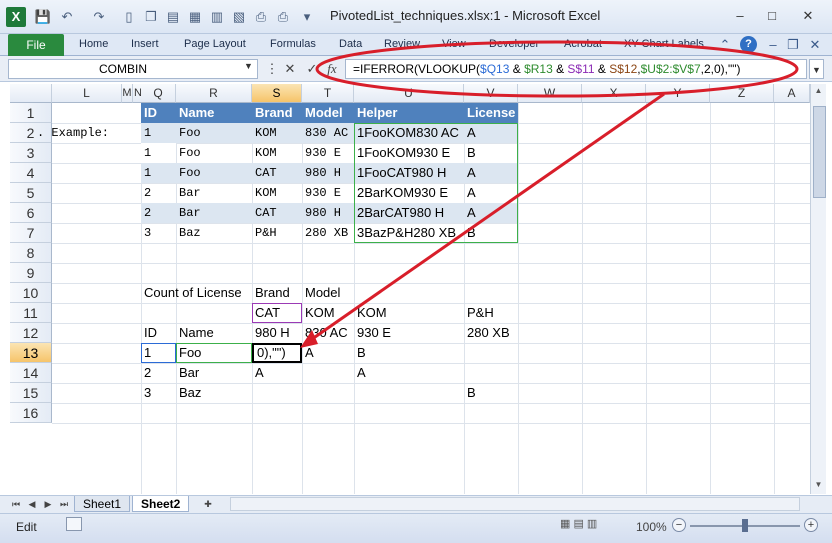 This screenshot has height=543, width=832. Describe the element at coordinates (74, 524) in the screenshot. I see `macro-record-icon` at that location.